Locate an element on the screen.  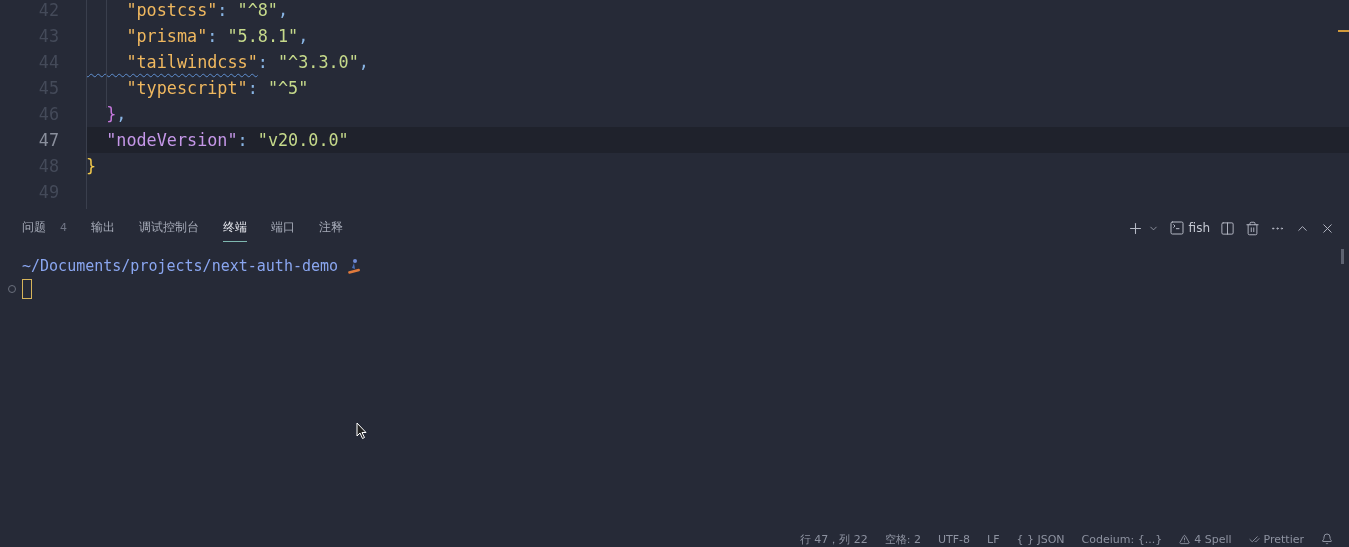
code-token: "postcss" is located at coordinates (171, 10).